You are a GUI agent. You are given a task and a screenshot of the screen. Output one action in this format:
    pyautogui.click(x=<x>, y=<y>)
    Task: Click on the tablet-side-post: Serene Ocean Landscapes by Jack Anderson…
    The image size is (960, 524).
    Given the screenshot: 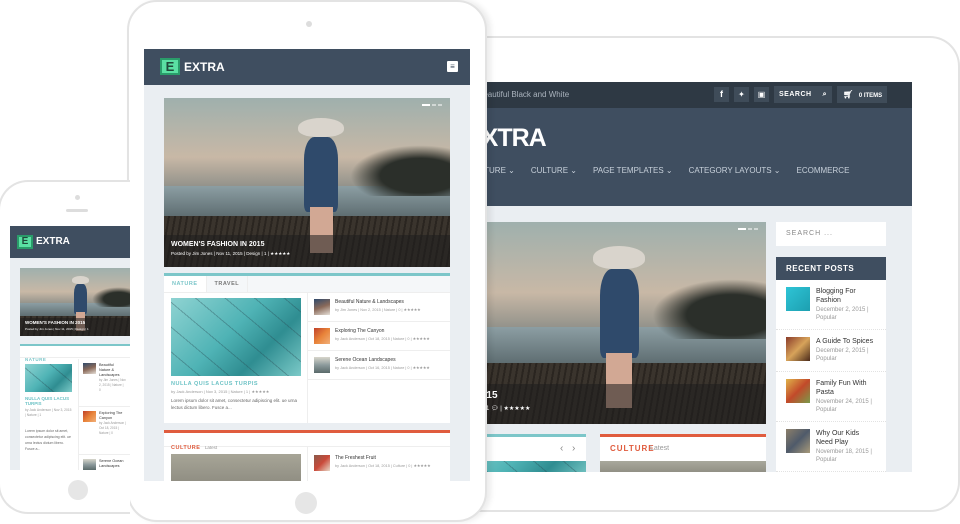 What is the action you would take?
    pyautogui.click(x=379, y=365)
    